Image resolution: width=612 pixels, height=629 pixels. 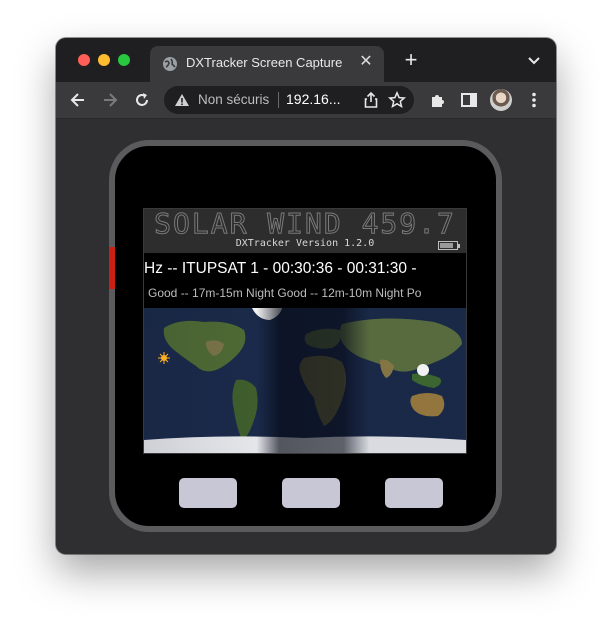 I want to click on screen-header: SOLAR WIND 459.7 DXTracker Version 1.2.0, so click(x=305, y=231).